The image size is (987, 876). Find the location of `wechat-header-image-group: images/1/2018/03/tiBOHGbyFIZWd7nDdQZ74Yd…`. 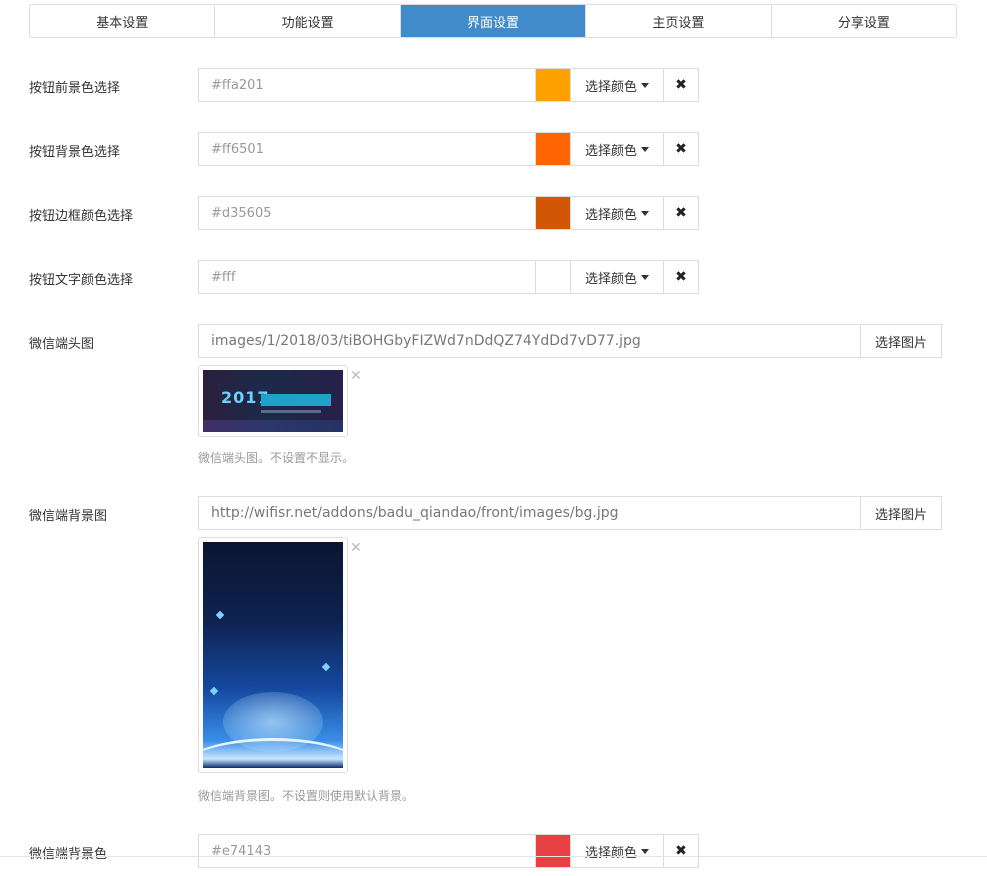

wechat-header-image-group: images/1/2018/03/tiBOHGbyFIZWd7nDdQZ74Yd… is located at coordinates (570, 341).